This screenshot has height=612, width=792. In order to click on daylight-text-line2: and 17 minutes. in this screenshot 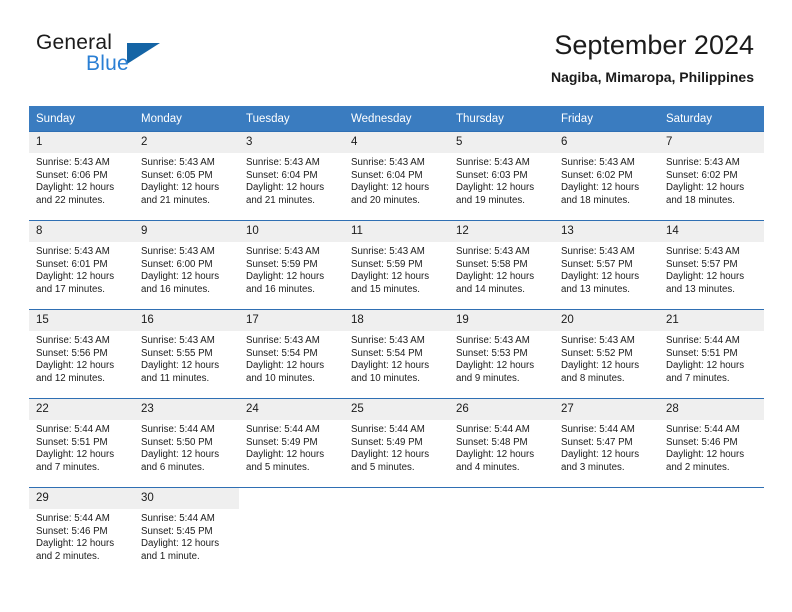, I will do `click(70, 289)`.